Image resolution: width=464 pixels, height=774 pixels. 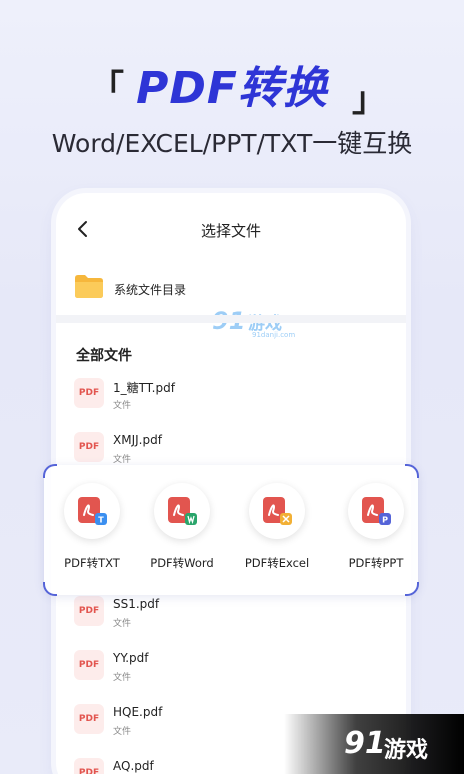 I want to click on pdf-to-word-button: PDF转Word, so click(x=182, y=533).